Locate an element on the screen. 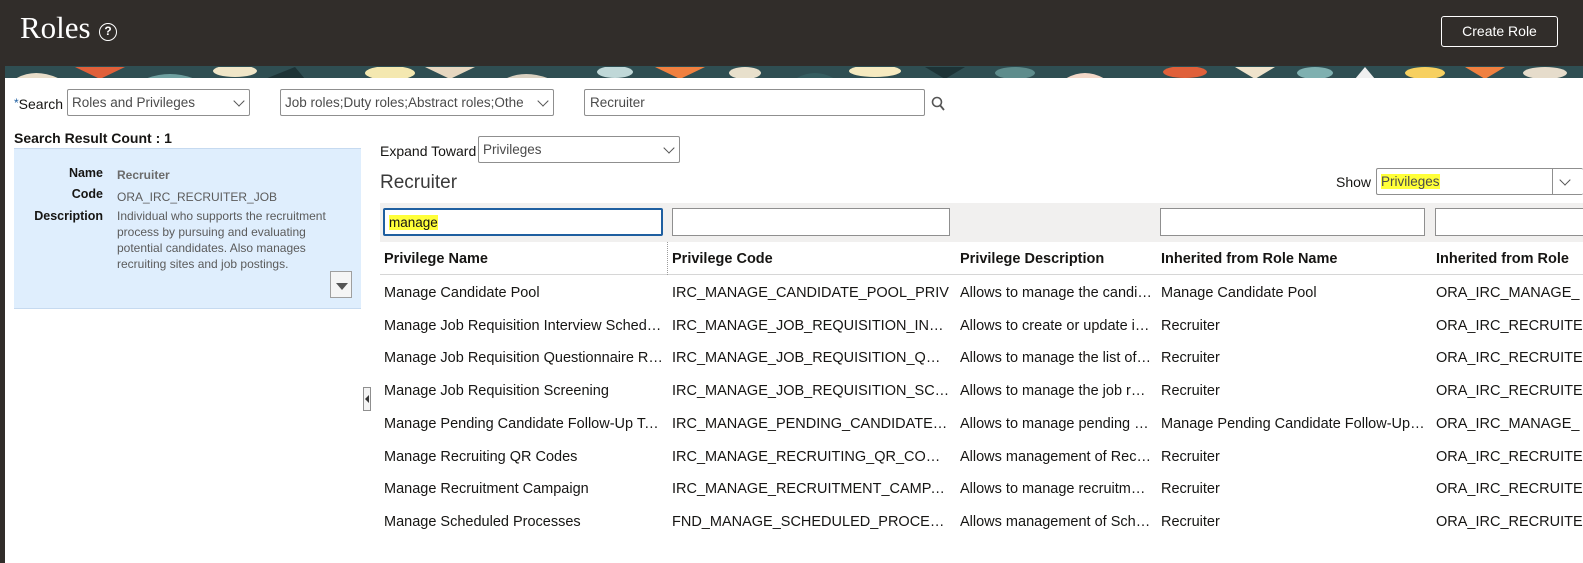  expand-toward-select: Privileges is located at coordinates (579, 149).